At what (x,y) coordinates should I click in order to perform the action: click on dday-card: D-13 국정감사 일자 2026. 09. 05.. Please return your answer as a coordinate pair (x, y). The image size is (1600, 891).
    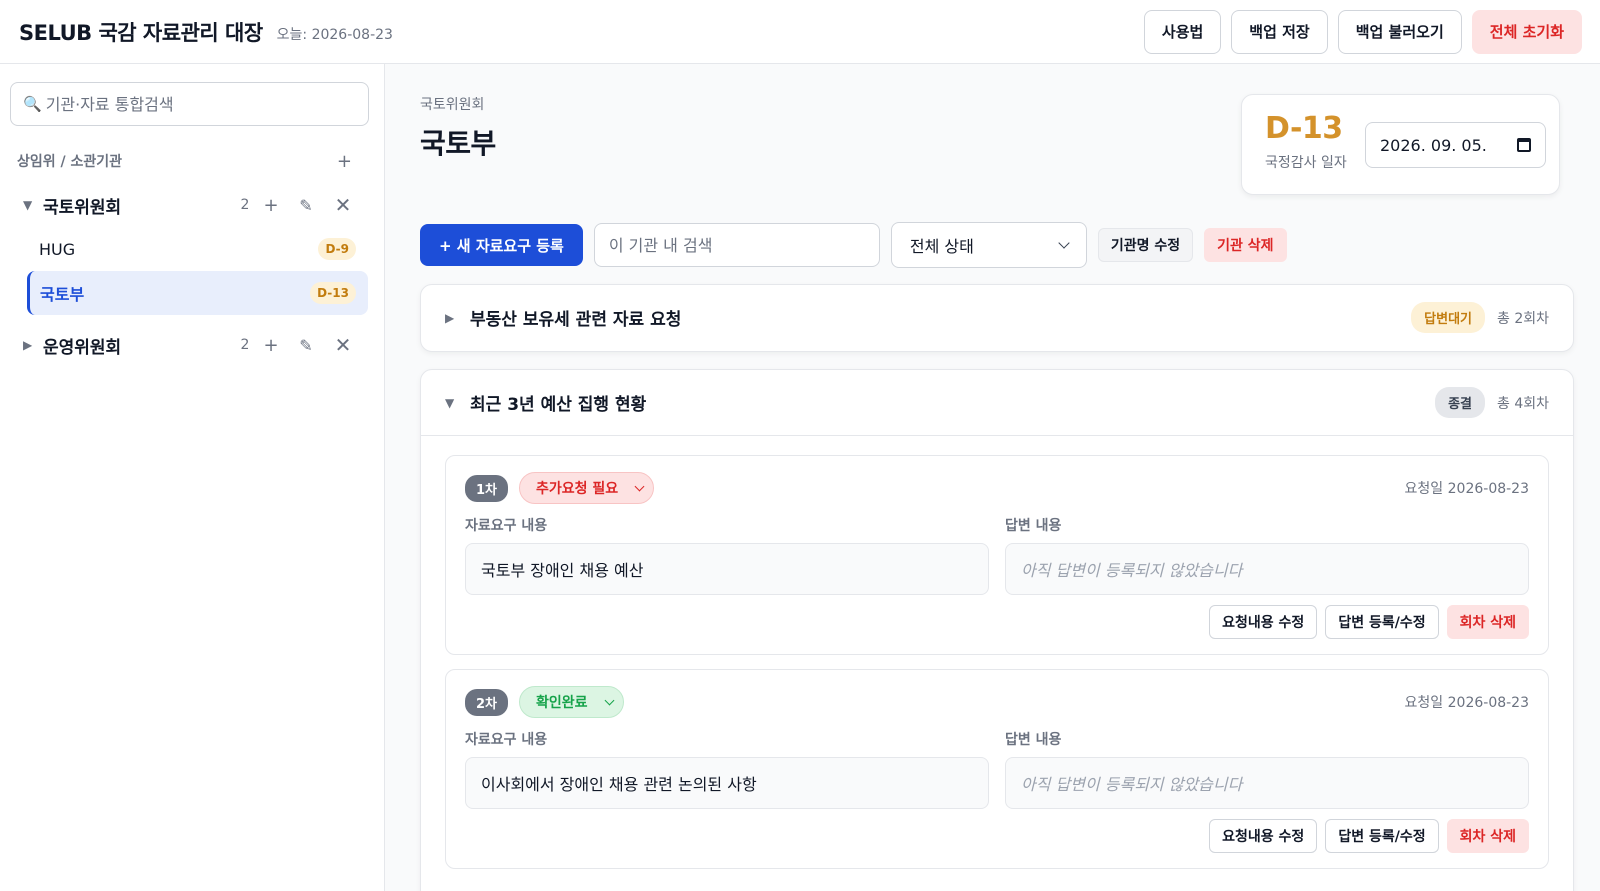
    Looking at the image, I should click on (1400, 144).